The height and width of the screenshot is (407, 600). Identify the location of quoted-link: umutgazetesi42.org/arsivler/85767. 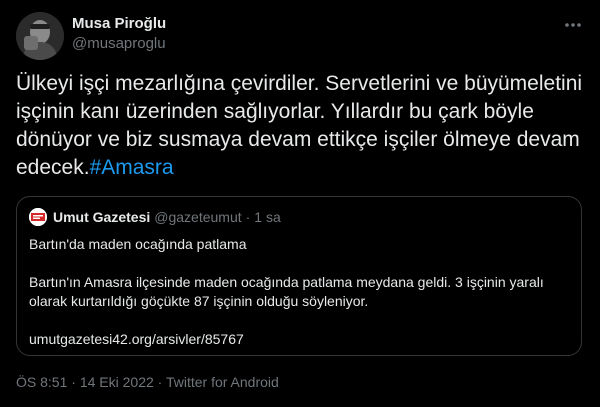
(299, 339).